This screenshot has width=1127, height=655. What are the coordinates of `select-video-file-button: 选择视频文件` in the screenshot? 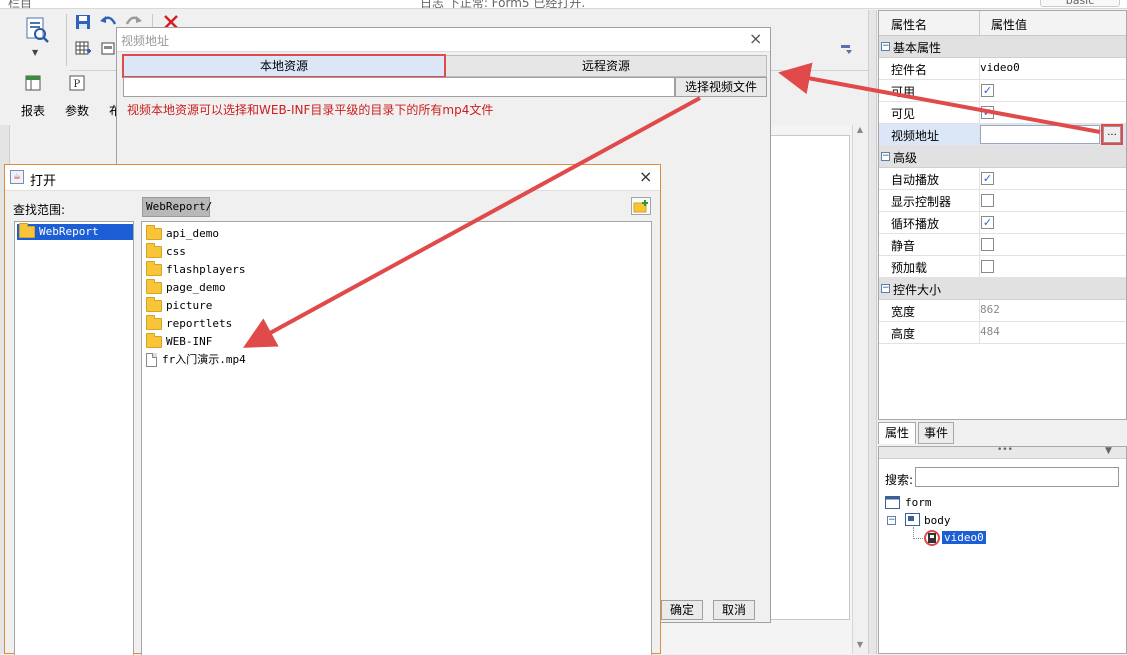 It's located at (721, 87).